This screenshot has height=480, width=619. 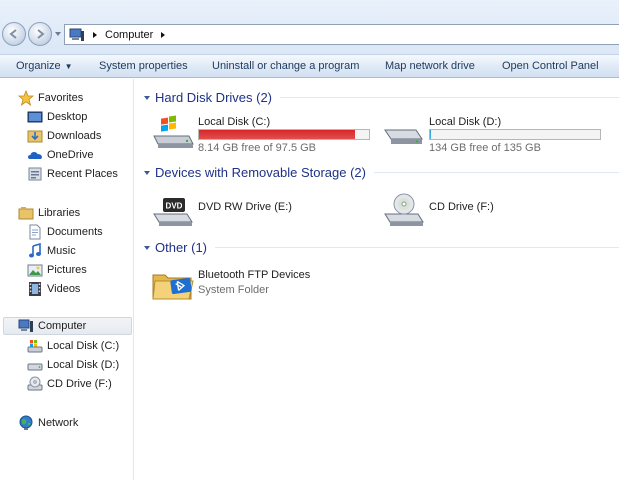 I want to click on nav-cd-drive-f: CD Drive (F:), so click(x=69, y=384).